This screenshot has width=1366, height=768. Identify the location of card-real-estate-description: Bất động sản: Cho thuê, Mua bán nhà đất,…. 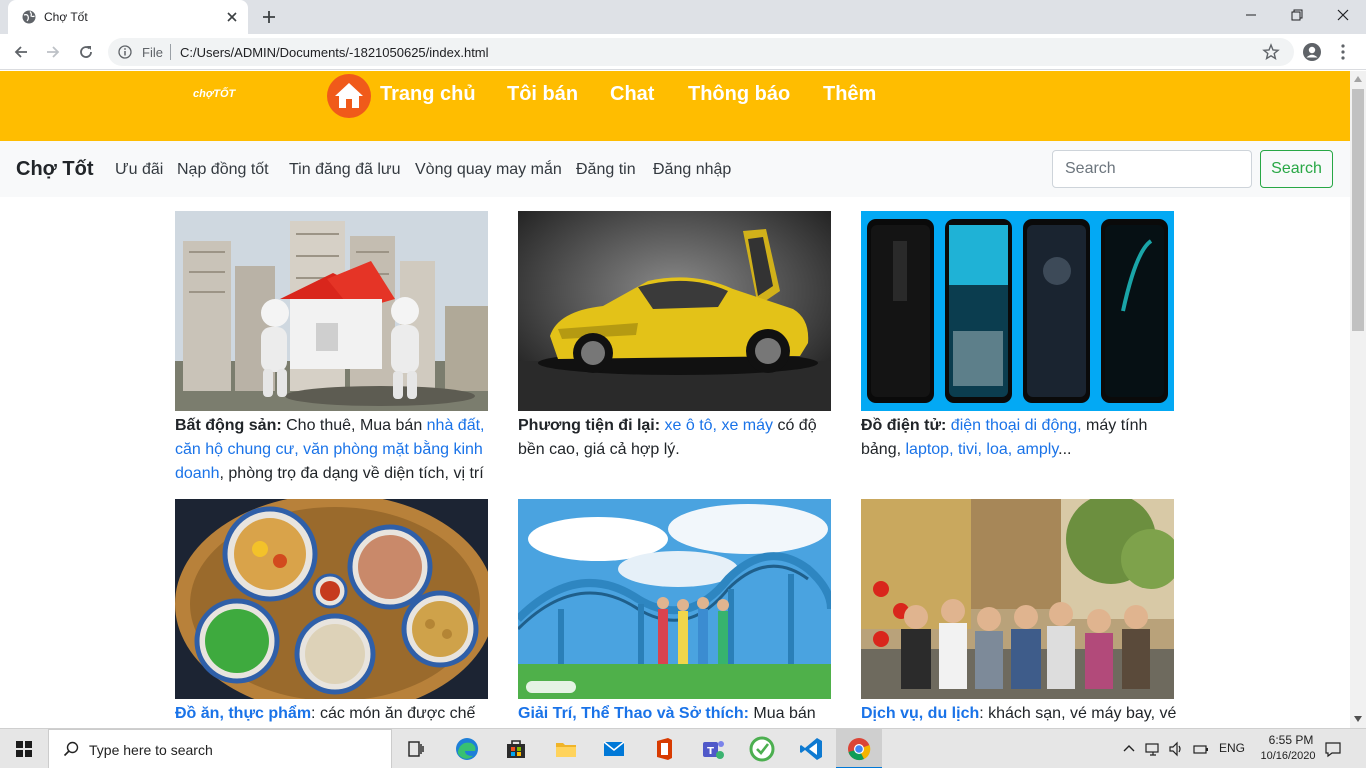
(335, 450).